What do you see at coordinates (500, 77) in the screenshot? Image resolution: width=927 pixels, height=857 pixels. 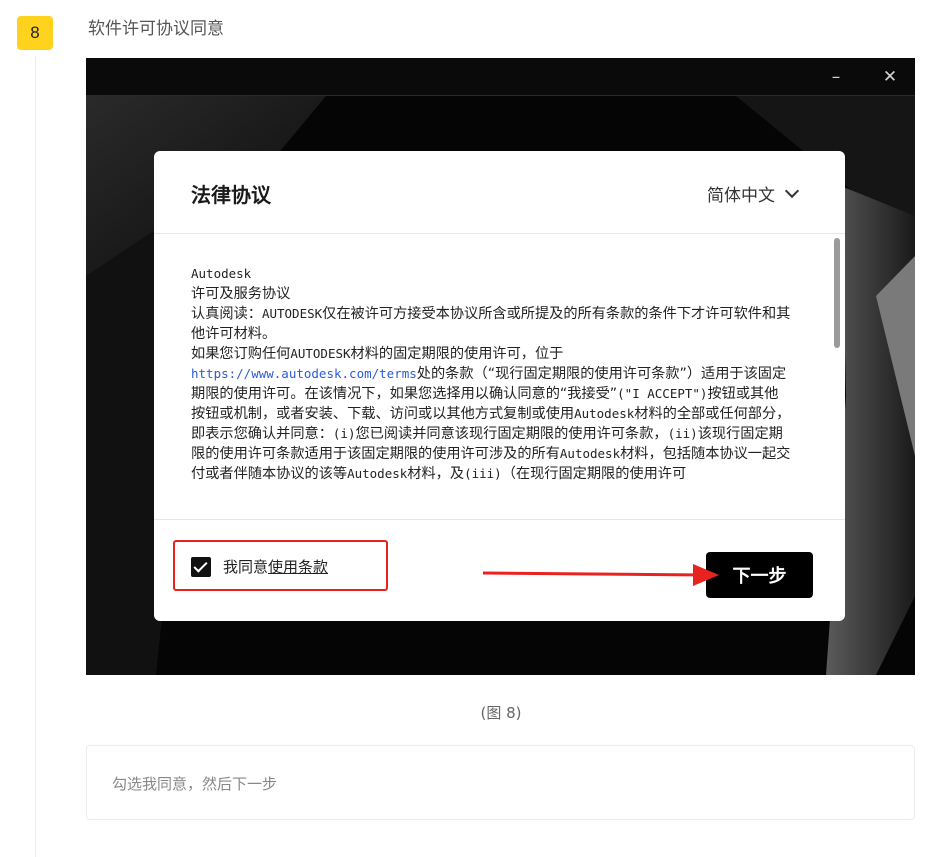 I see `window-titlebar: – ✕` at bounding box center [500, 77].